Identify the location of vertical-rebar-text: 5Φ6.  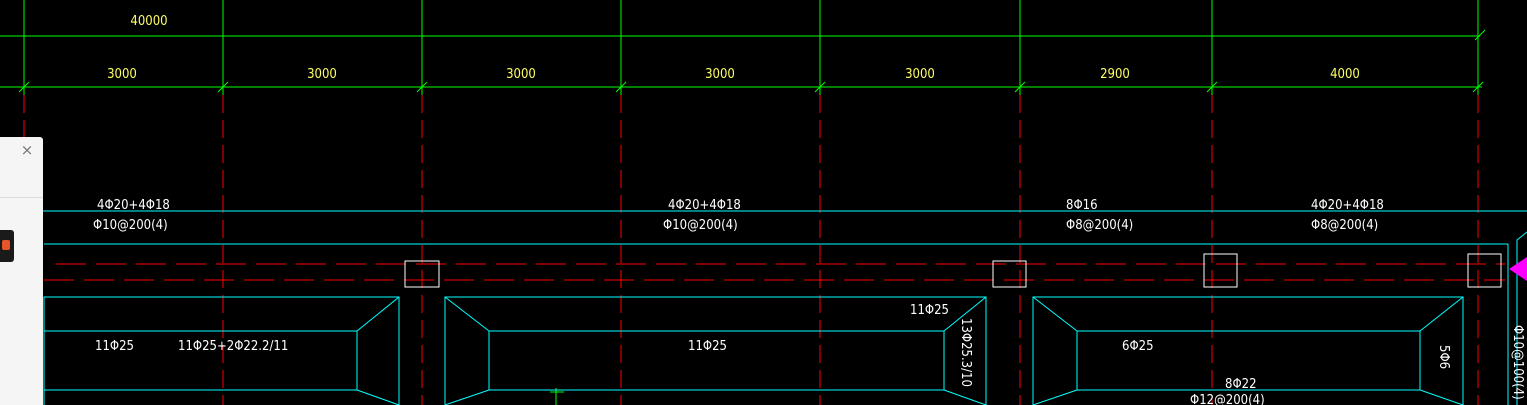
(1443, 357).